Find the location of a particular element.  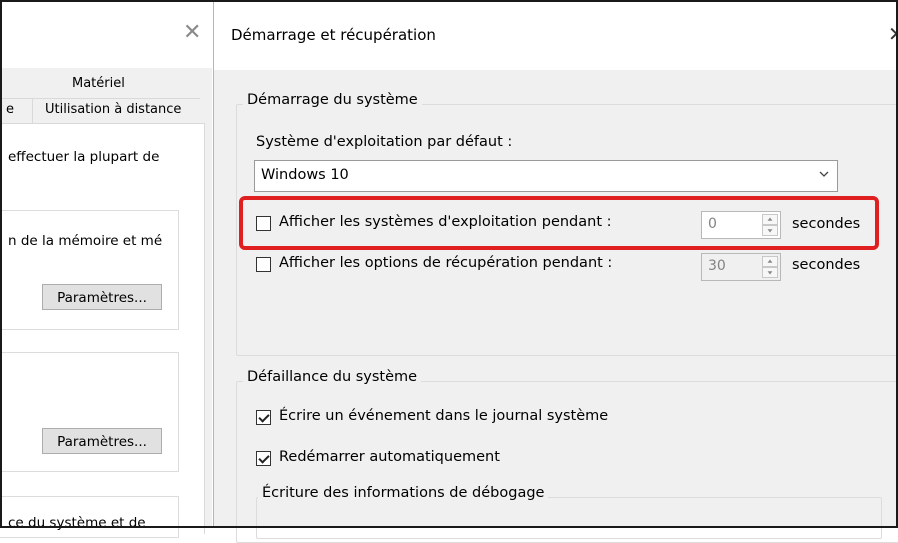

default-os-label: Système d'exploitation par défaut : is located at coordinates (384, 142).